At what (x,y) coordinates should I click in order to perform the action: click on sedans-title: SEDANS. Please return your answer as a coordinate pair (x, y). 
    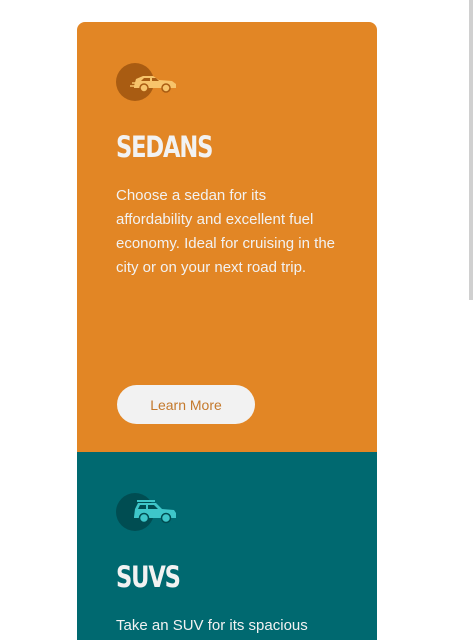
    Looking at the image, I should click on (164, 147).